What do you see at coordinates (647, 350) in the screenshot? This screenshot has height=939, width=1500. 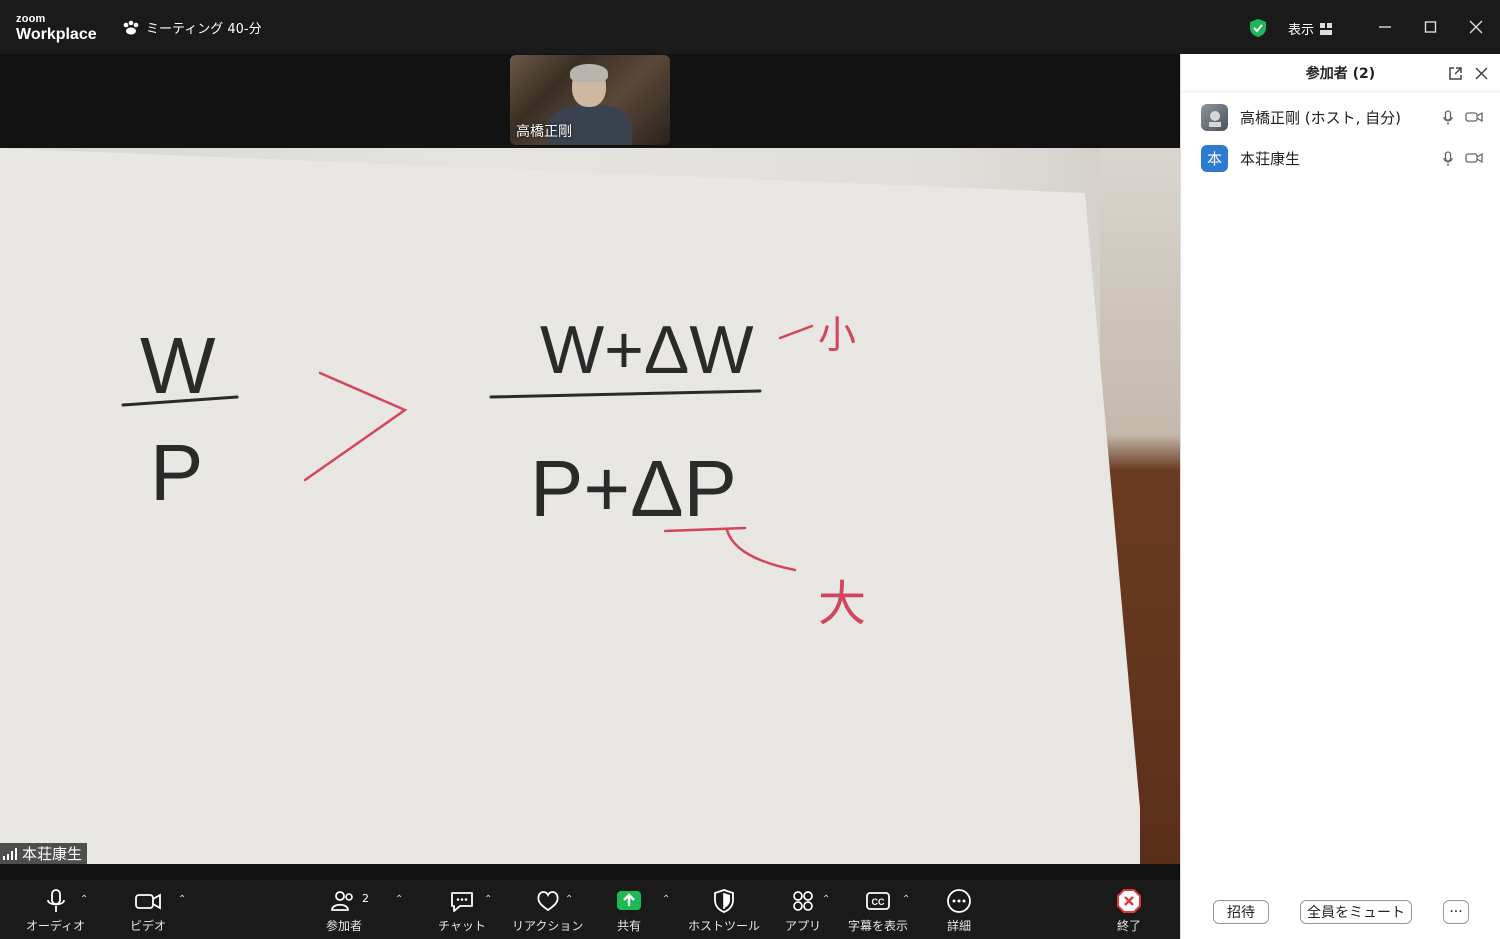 I see `numerator-right: W+ΔW` at bounding box center [647, 350].